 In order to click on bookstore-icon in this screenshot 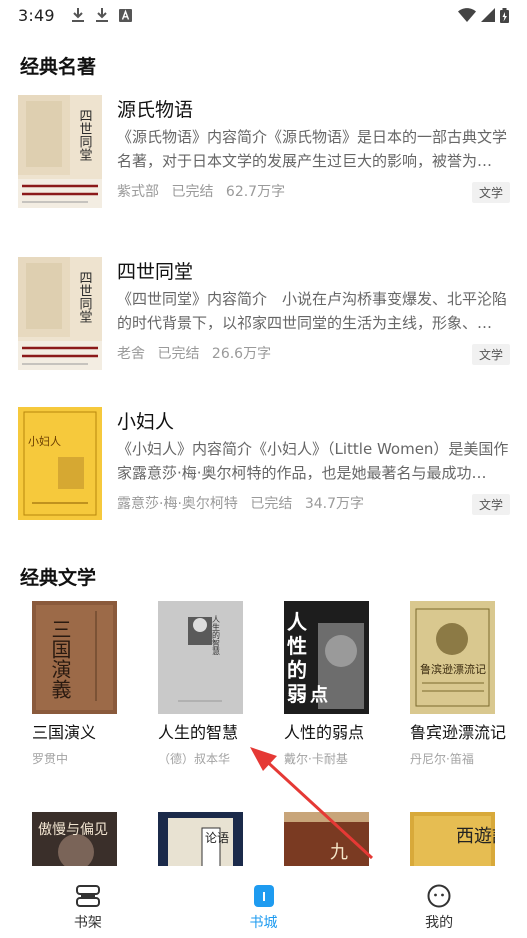, I will do `click(264, 896)`.